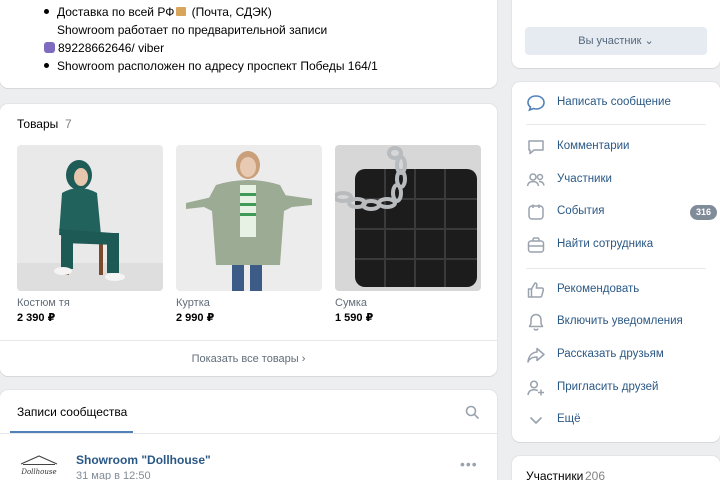  What do you see at coordinates (554, 474) in the screenshot?
I see `participants-title: Участники` at bounding box center [554, 474].